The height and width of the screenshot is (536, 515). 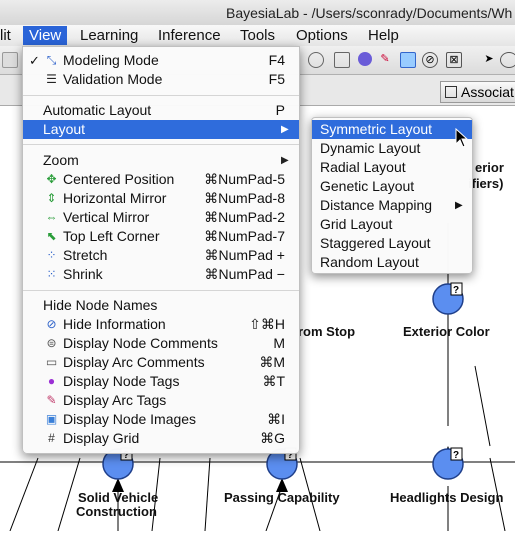 What do you see at coordinates (140, 343) in the screenshot?
I see `label: Display Node Comments` at bounding box center [140, 343].